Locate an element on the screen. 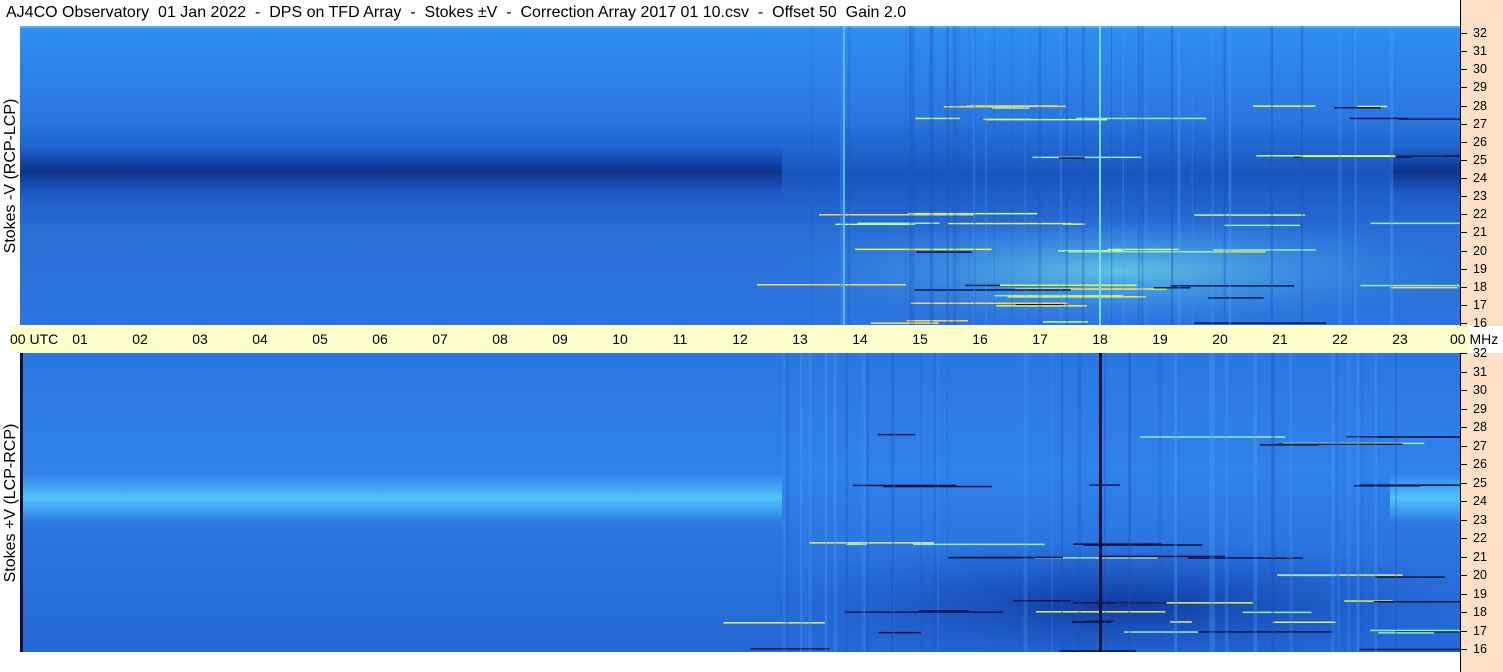 Image resolution: width=1503 pixels, height=672 pixels. utc-tick-3: 03 is located at coordinates (200, 339).